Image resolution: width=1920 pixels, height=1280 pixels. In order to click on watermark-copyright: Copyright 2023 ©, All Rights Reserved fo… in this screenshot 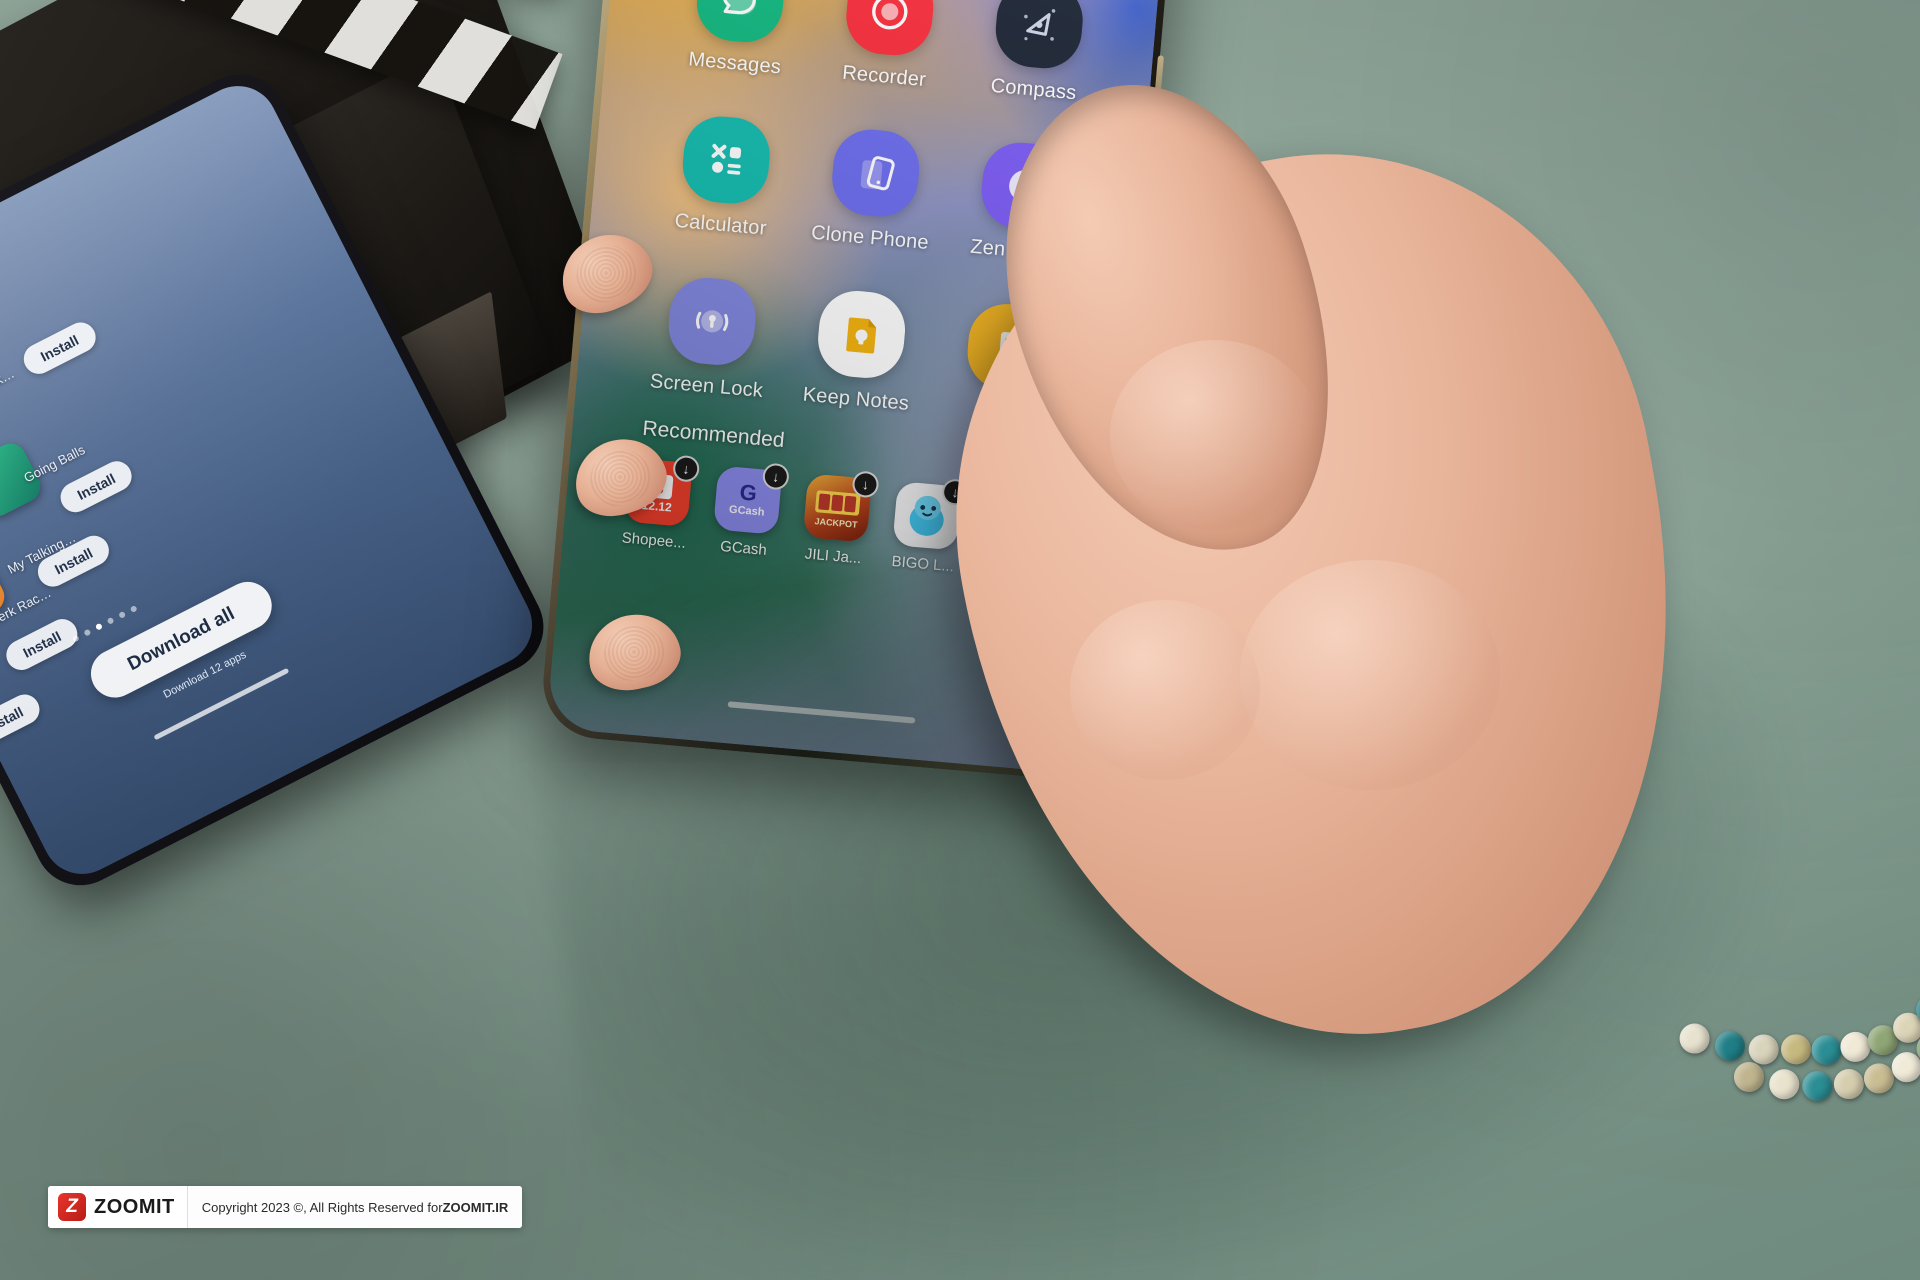, I will do `click(354, 1207)`.